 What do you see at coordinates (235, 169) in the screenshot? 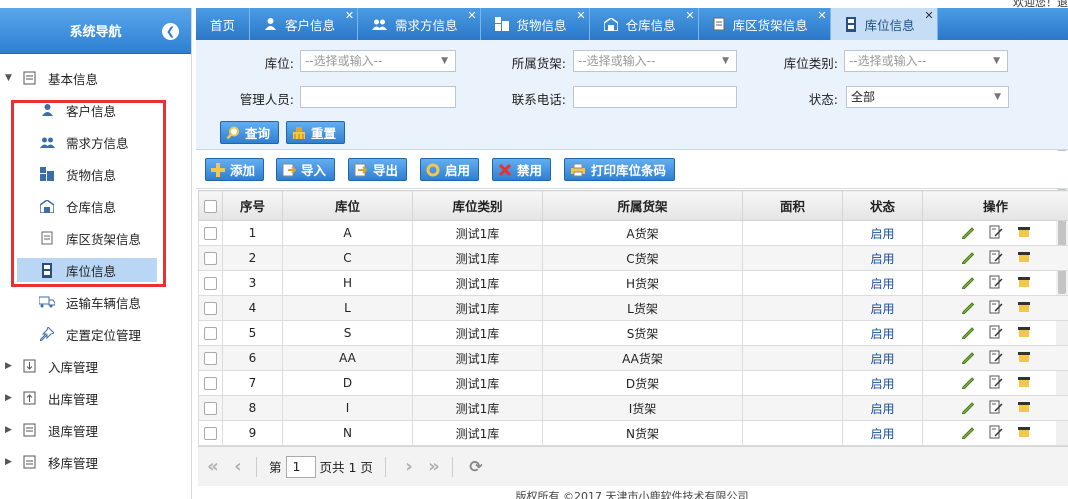
I see `add-button: 添加` at bounding box center [235, 169].